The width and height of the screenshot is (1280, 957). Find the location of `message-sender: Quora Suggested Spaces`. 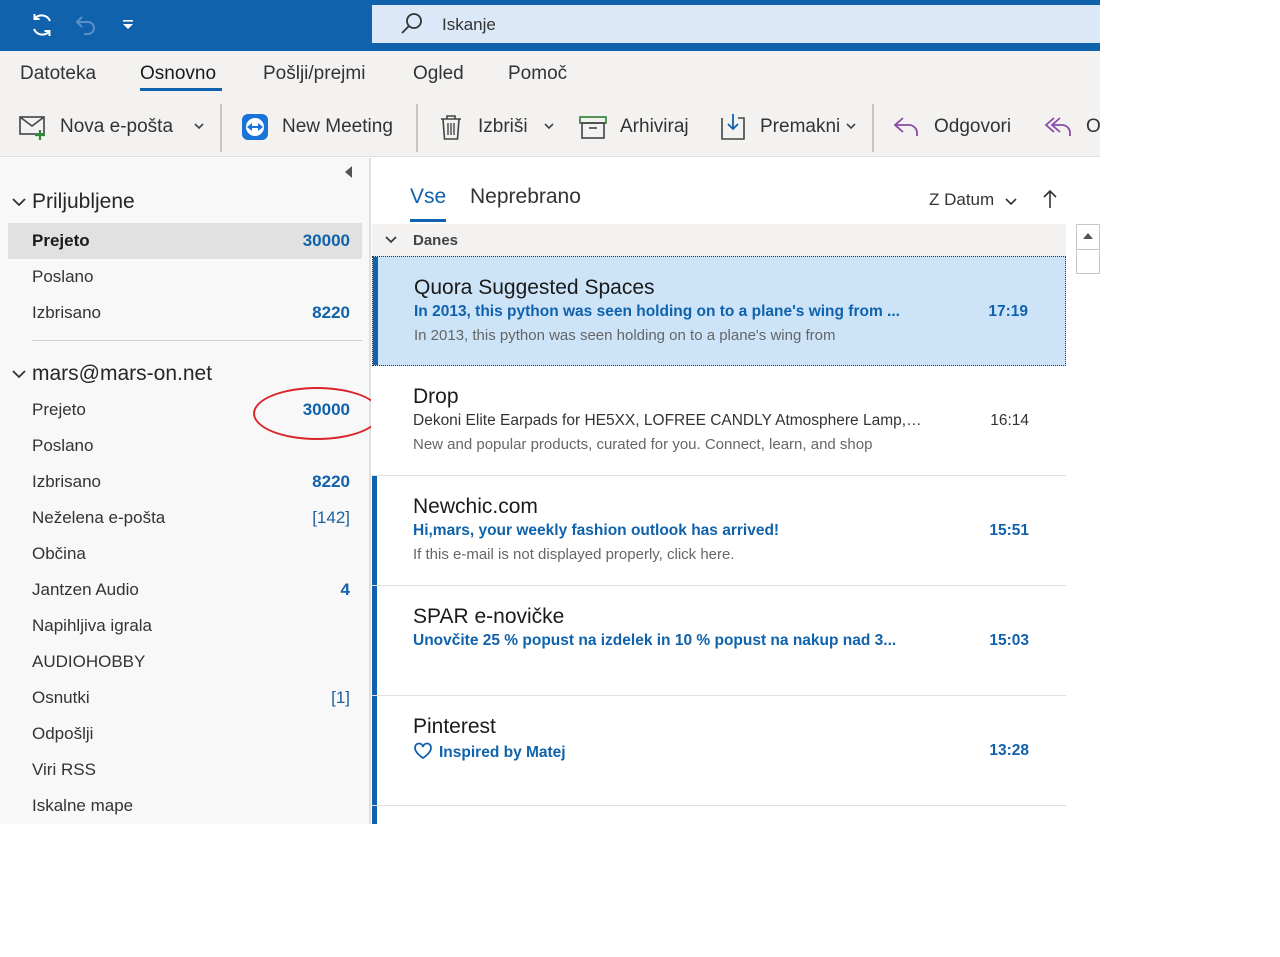

message-sender: Quora Suggested Spaces is located at coordinates (534, 287).